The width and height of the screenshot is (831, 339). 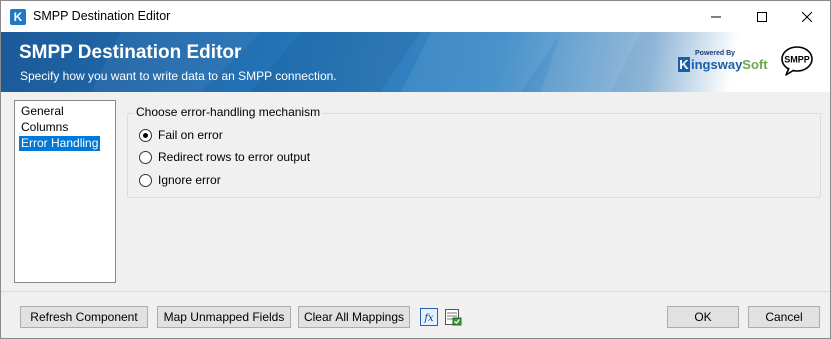 I want to click on error-handling-legend: Choose error-handling mechanism, so click(x=228, y=112).